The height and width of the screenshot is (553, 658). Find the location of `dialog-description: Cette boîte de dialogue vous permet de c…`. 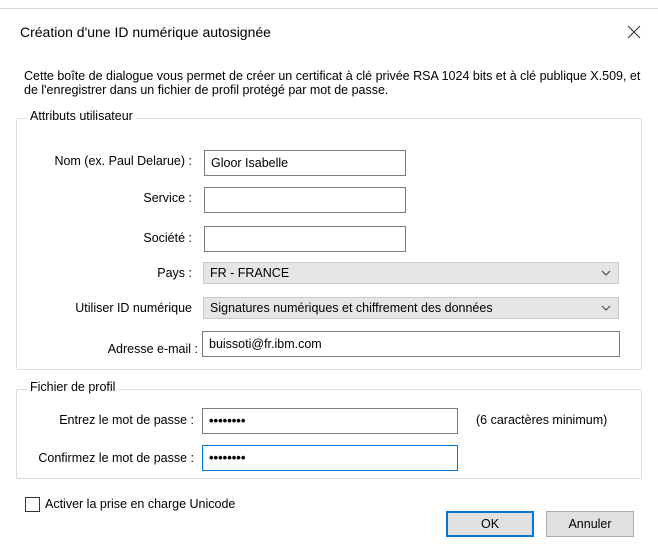

dialog-description: Cette boîte de dialogue vous permet de c… is located at coordinates (332, 83).